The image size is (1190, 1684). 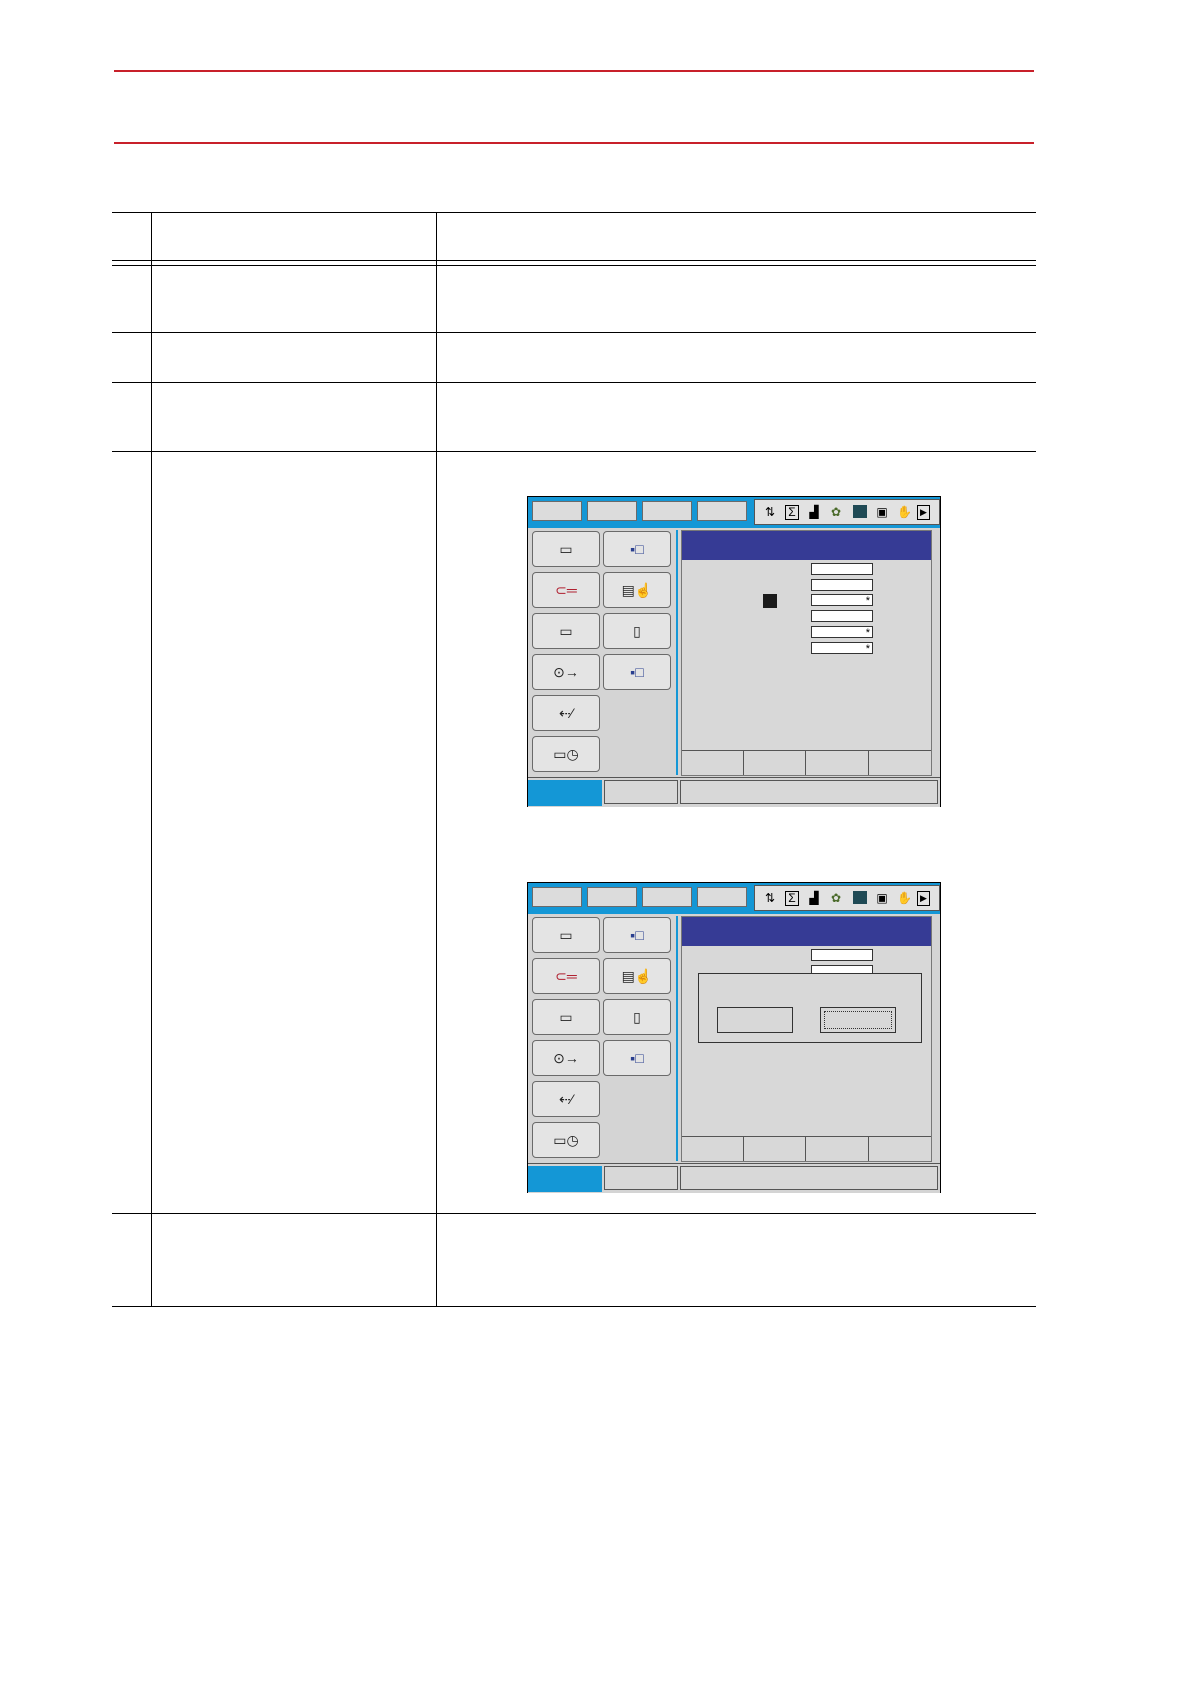 I want to click on job-icon: ▭, so click(x=566, y=935).